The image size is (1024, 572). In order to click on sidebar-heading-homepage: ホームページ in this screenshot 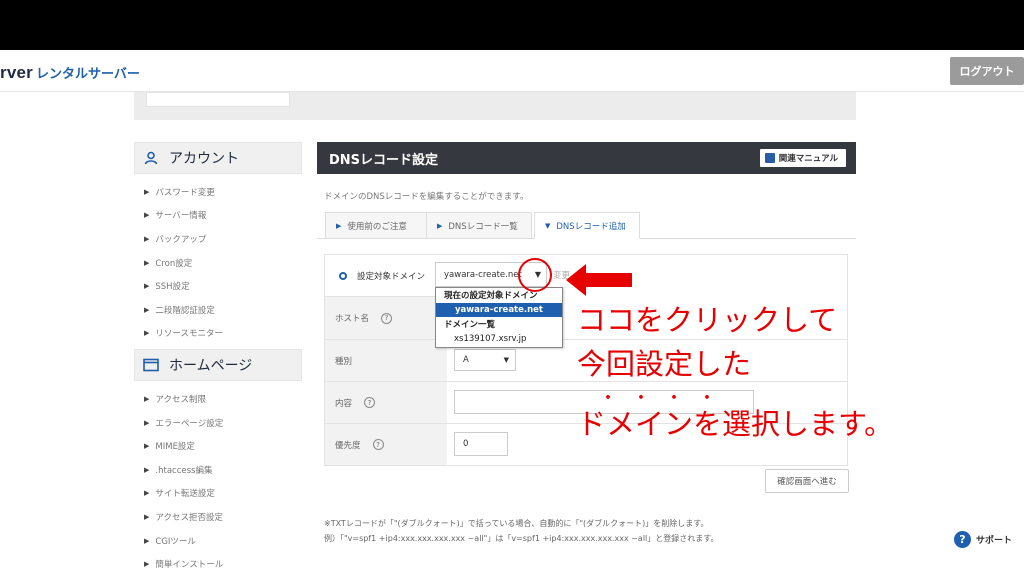, I will do `click(218, 365)`.